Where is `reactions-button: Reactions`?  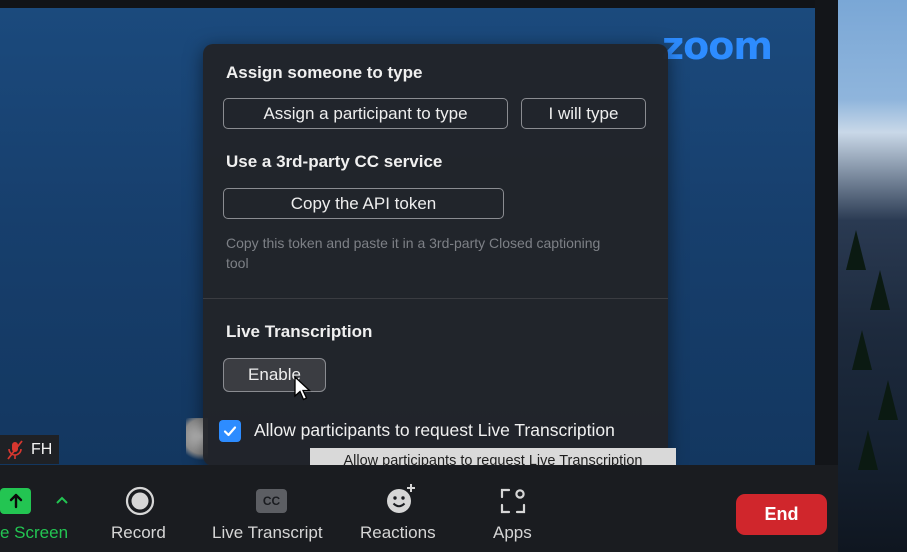
reactions-button: Reactions is located at coordinates (400, 508).